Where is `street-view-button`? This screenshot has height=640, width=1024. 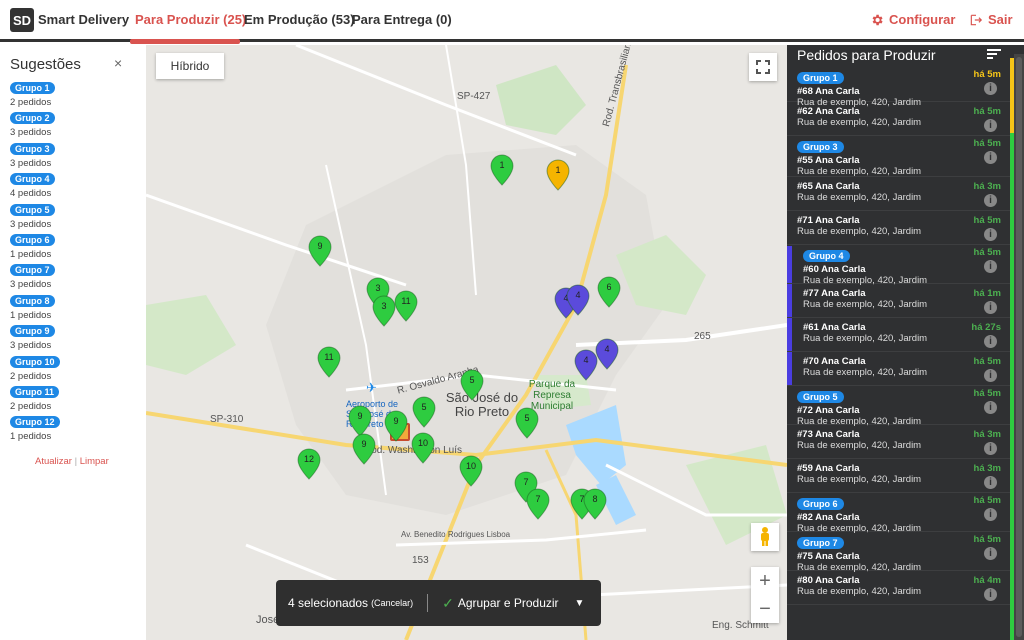
street-view-button is located at coordinates (765, 537).